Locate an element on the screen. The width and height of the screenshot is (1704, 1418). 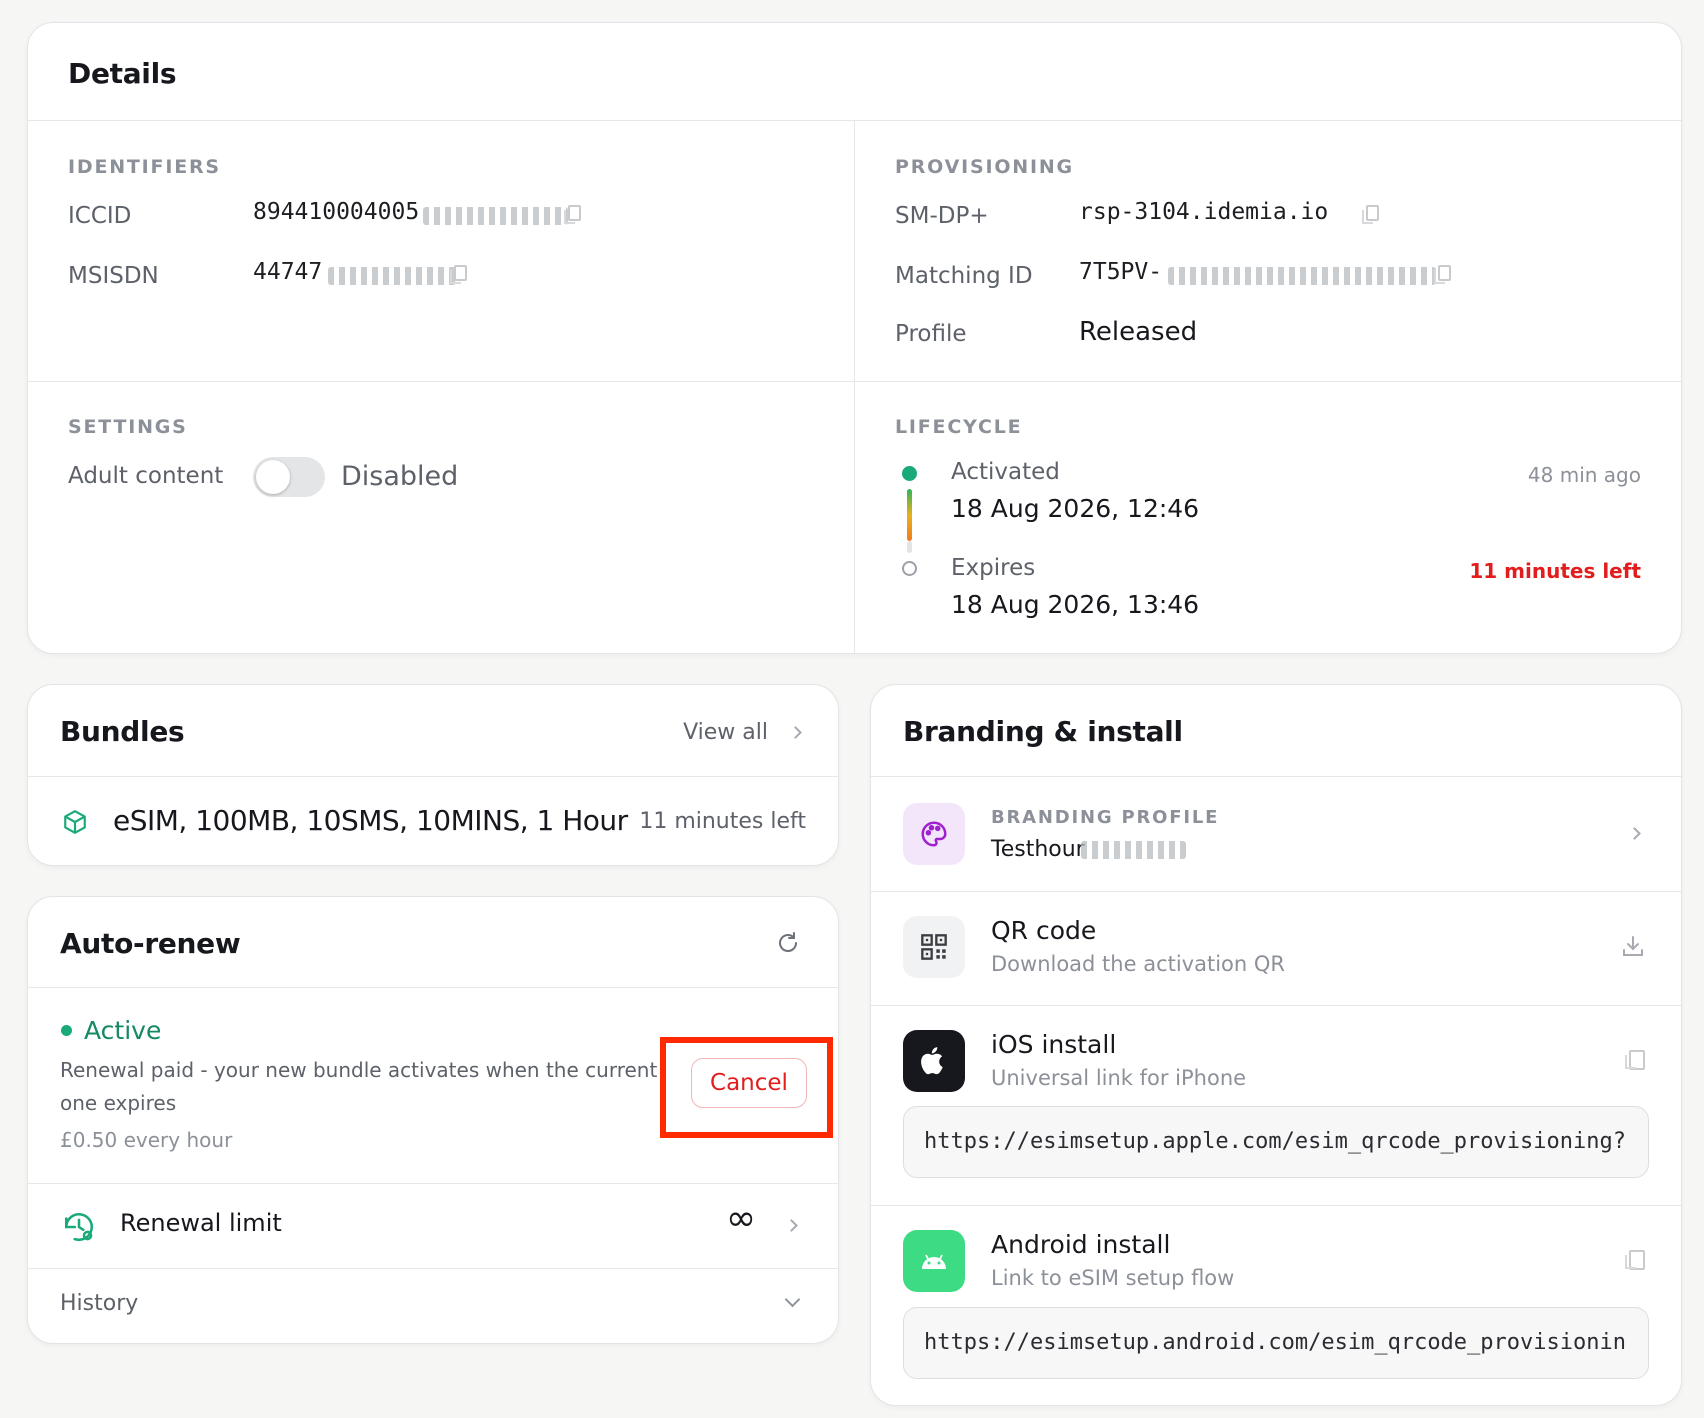
refresh-icon is located at coordinates (788, 943).